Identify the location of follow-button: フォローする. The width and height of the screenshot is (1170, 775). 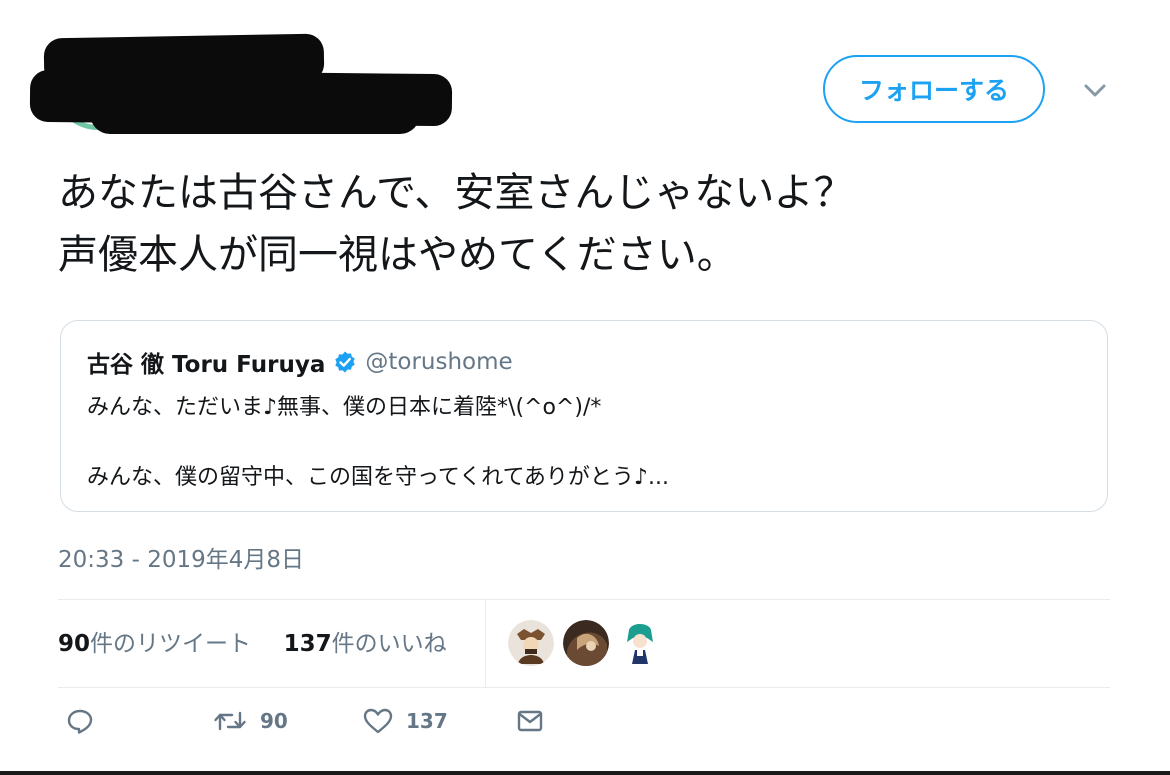
(934, 89).